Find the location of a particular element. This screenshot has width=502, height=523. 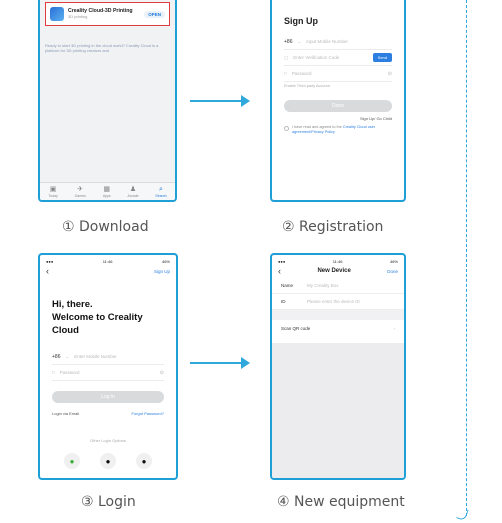

login-options: Login via Email Forgot Password? is located at coordinates (108, 413).